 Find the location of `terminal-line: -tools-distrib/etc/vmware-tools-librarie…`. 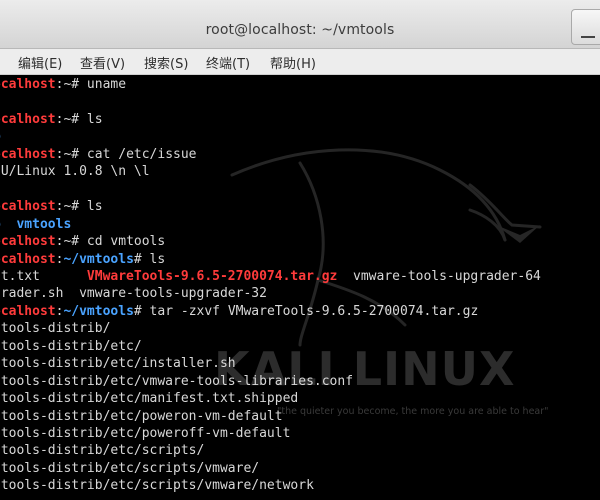

terminal-line: -tools-distrib/etc/vmware-tools-librarie… is located at coordinates (176, 381).